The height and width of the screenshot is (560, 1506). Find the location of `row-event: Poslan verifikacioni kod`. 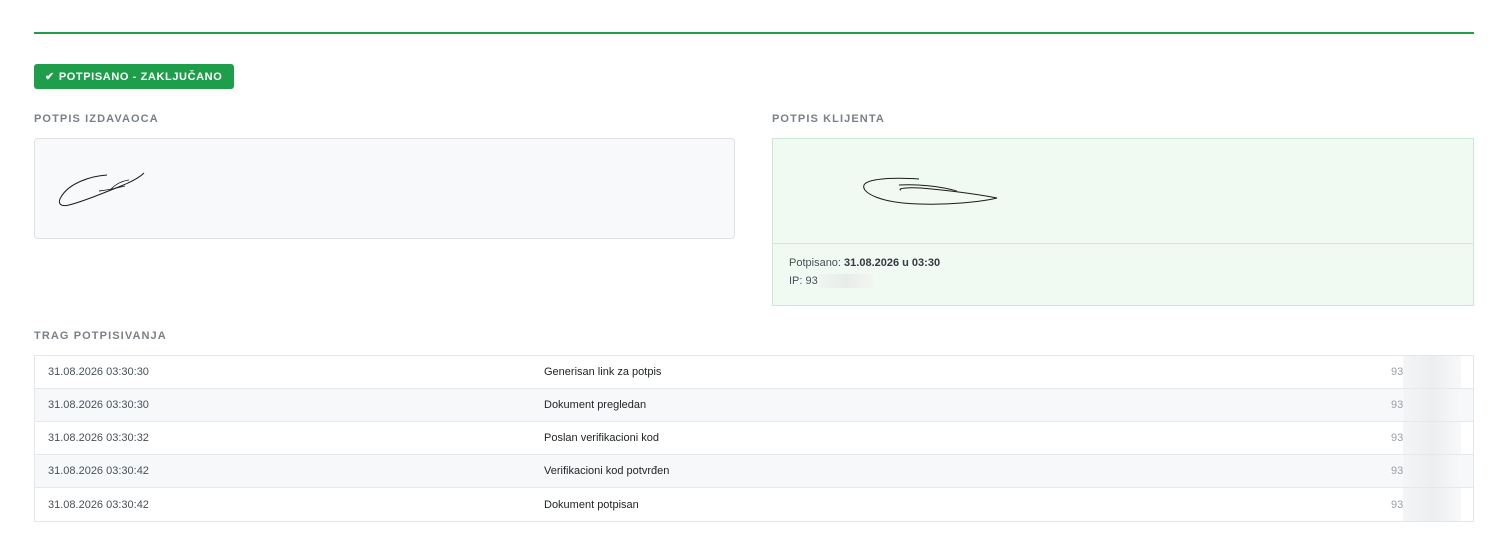

row-event: Poslan verifikacioni kod is located at coordinates (601, 438).